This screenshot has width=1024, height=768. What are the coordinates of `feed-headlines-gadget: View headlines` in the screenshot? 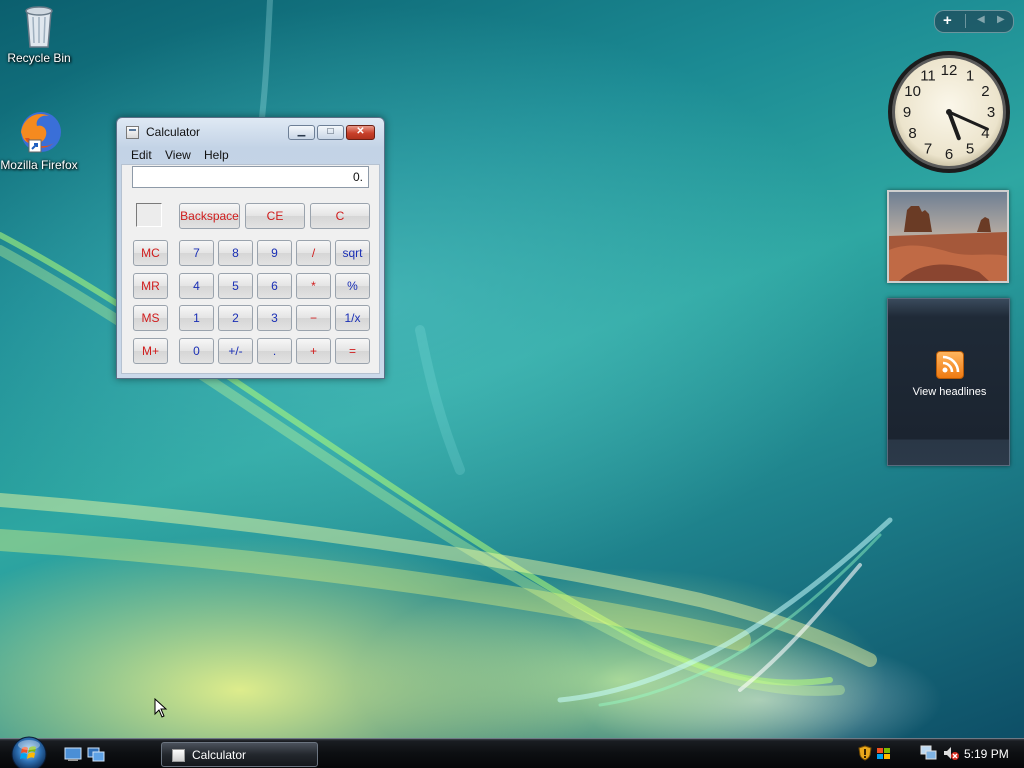 It's located at (948, 382).